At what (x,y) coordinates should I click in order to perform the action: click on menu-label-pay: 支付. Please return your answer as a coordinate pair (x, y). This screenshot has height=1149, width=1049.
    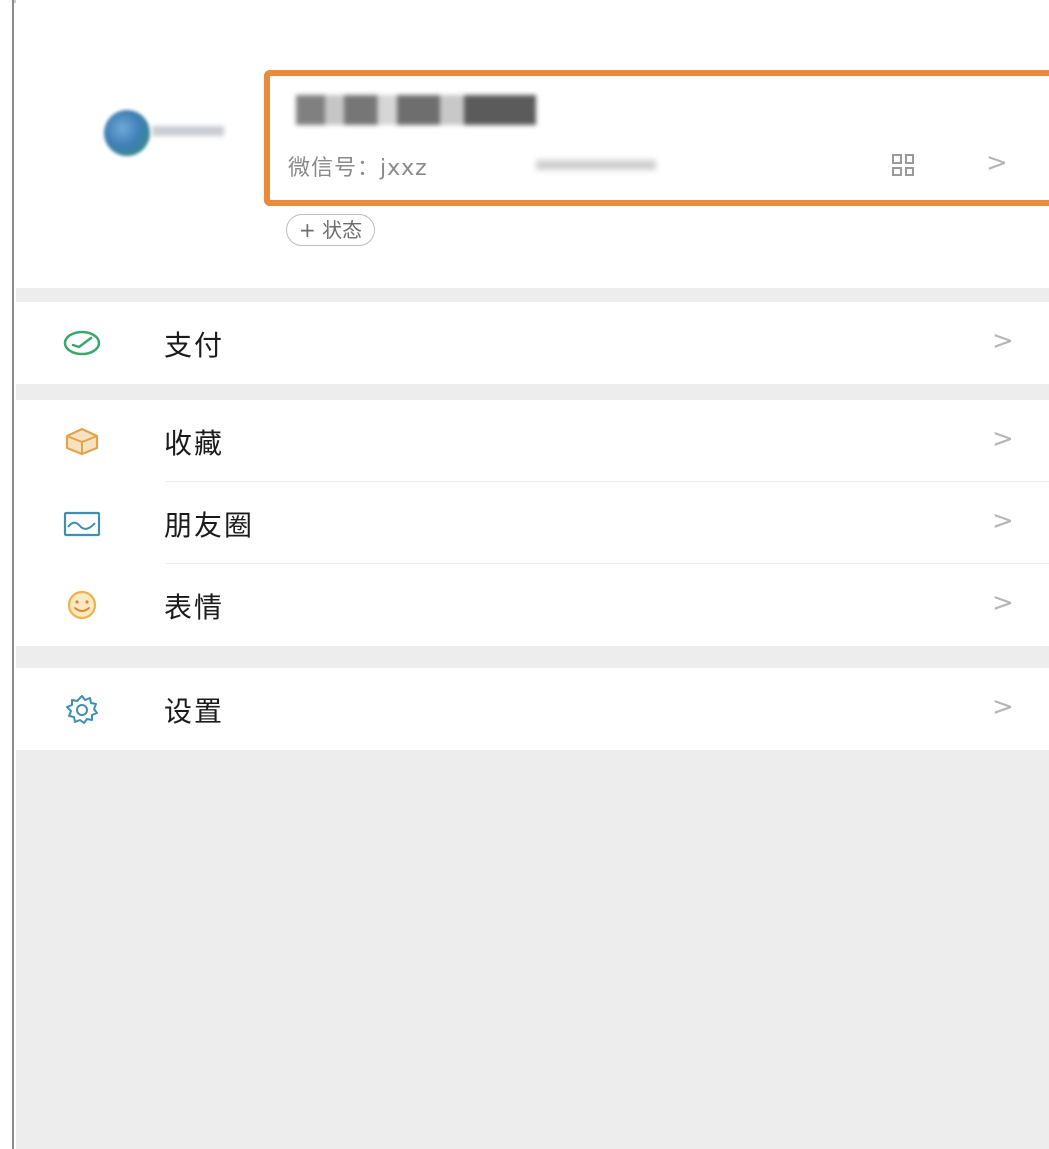
    Looking at the image, I should click on (194, 345).